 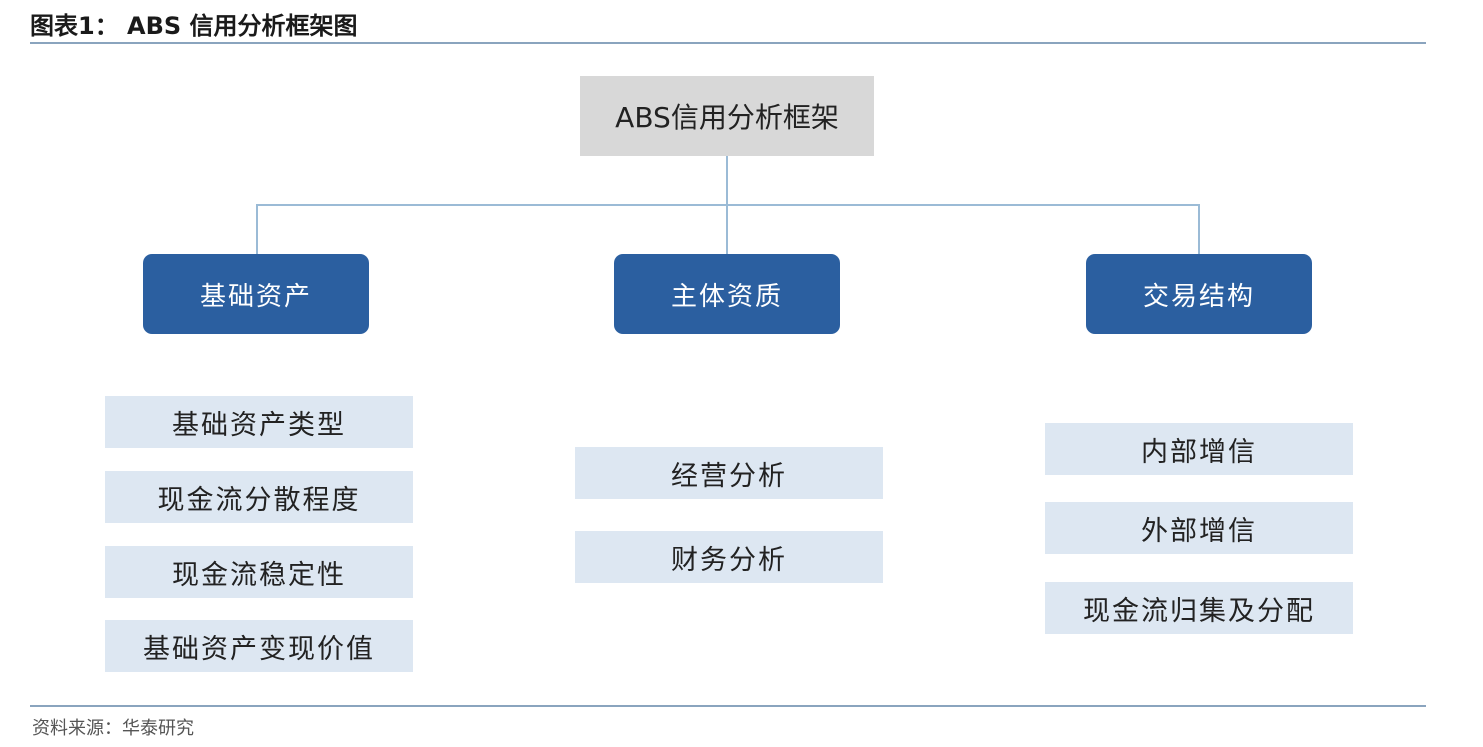 I want to click on figure-title: 图表1： ABS 信用分析框架图, so click(x=194, y=26).